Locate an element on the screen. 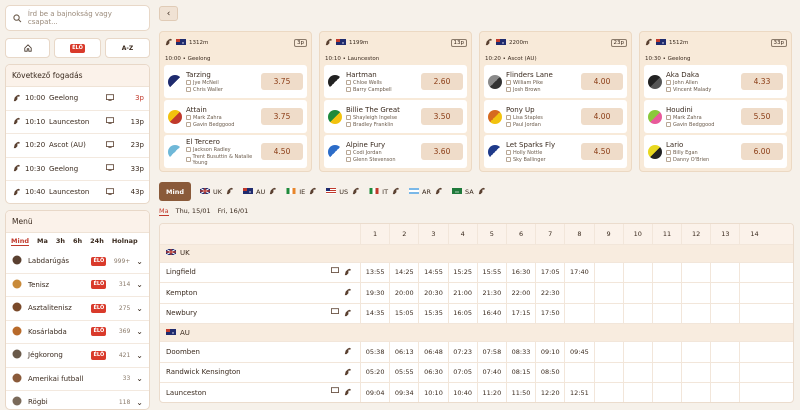 This screenshot has width=800, height=410. sport-item: Asztalitenisz ÉLŐ 275 ⌄ is located at coordinates (77, 309).